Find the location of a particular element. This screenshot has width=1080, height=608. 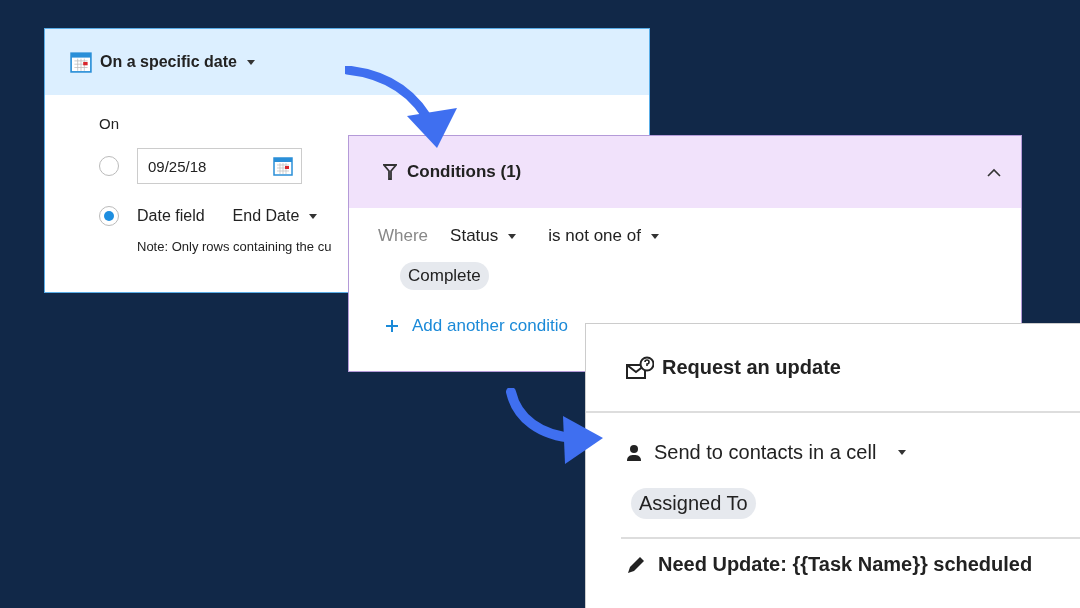

trigger-dropdown: On a specific date is located at coordinates (177, 62).